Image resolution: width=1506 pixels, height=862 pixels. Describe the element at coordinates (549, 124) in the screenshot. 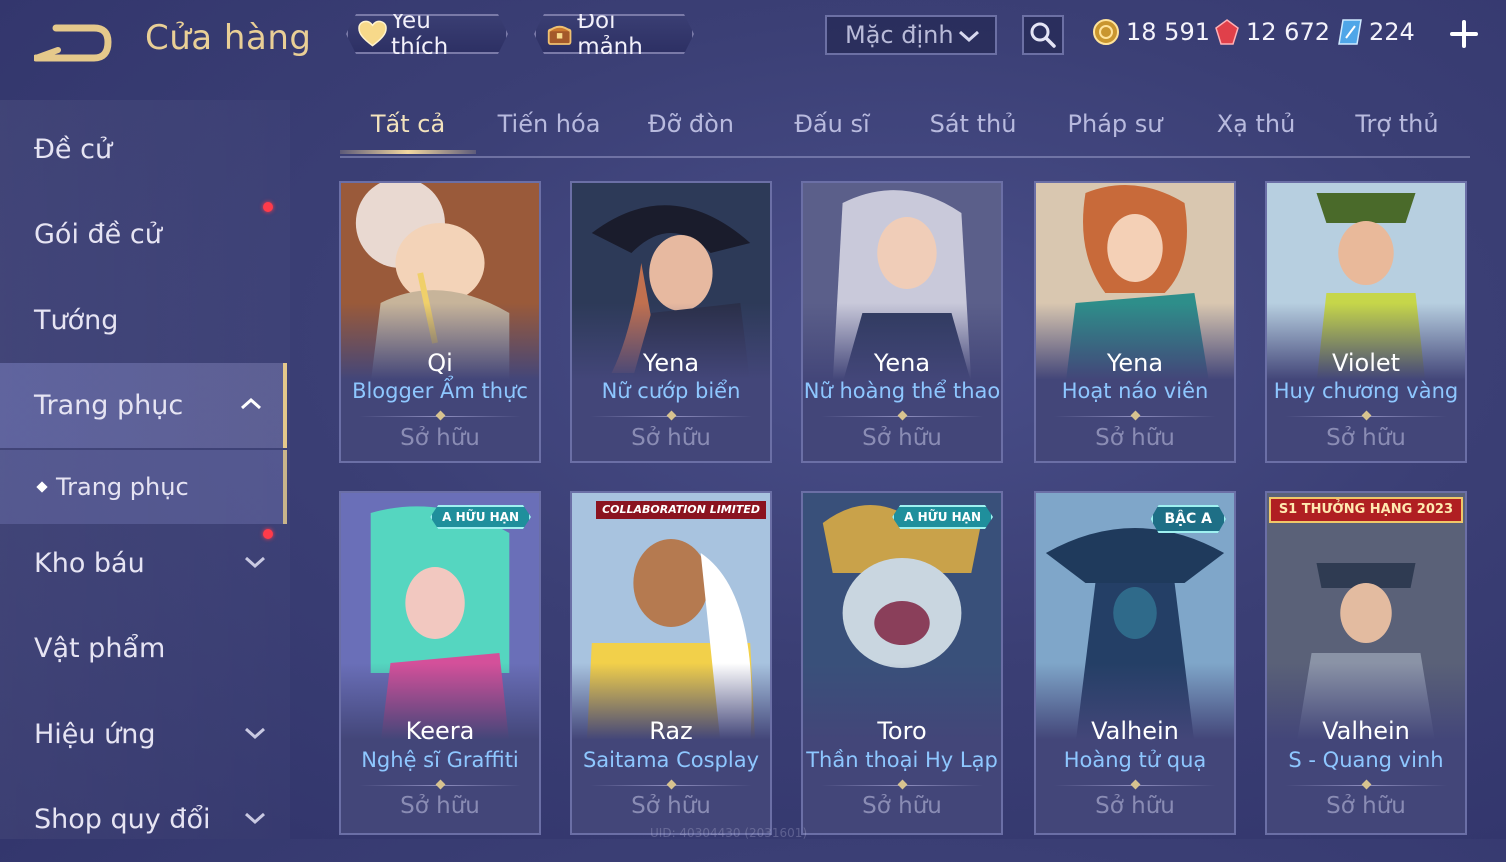

I see `tab-evolution: Tiến hóa` at that location.